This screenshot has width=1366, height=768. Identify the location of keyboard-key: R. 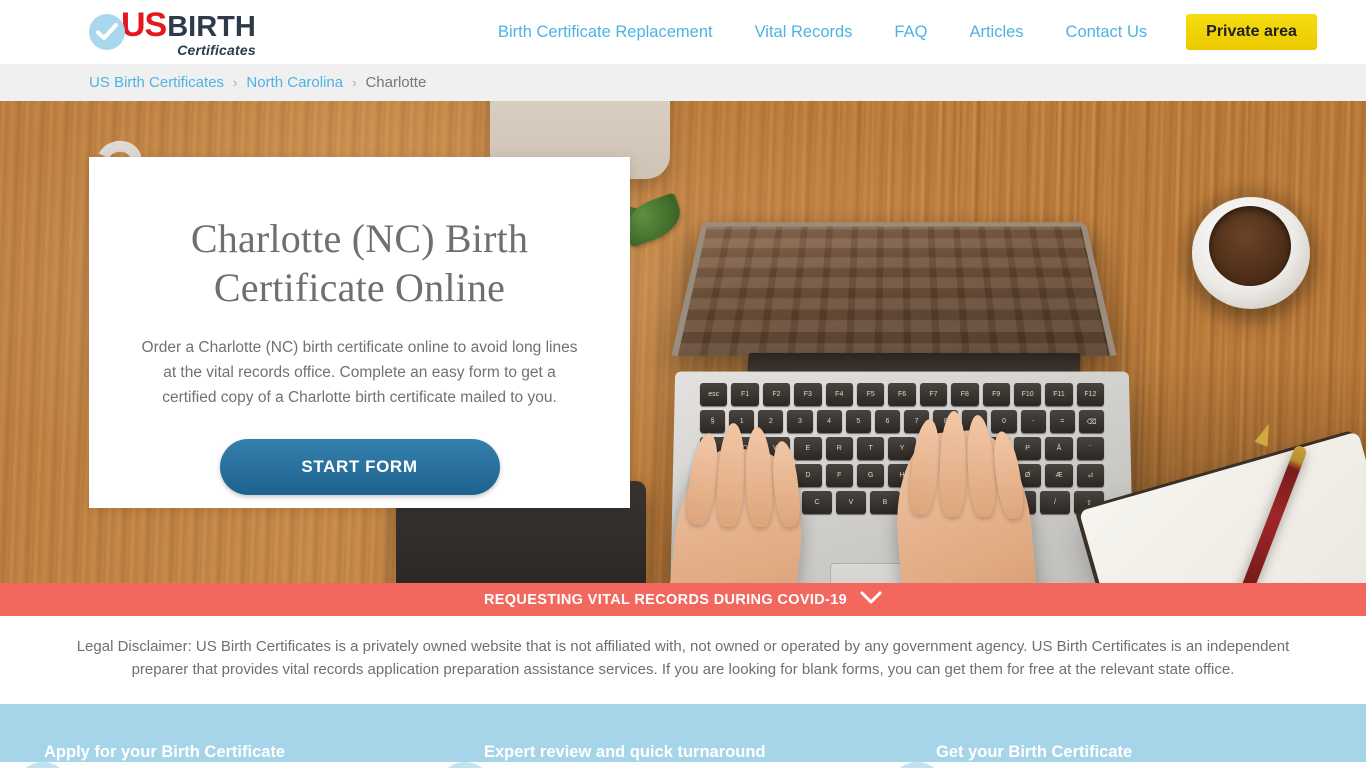
(839, 448).